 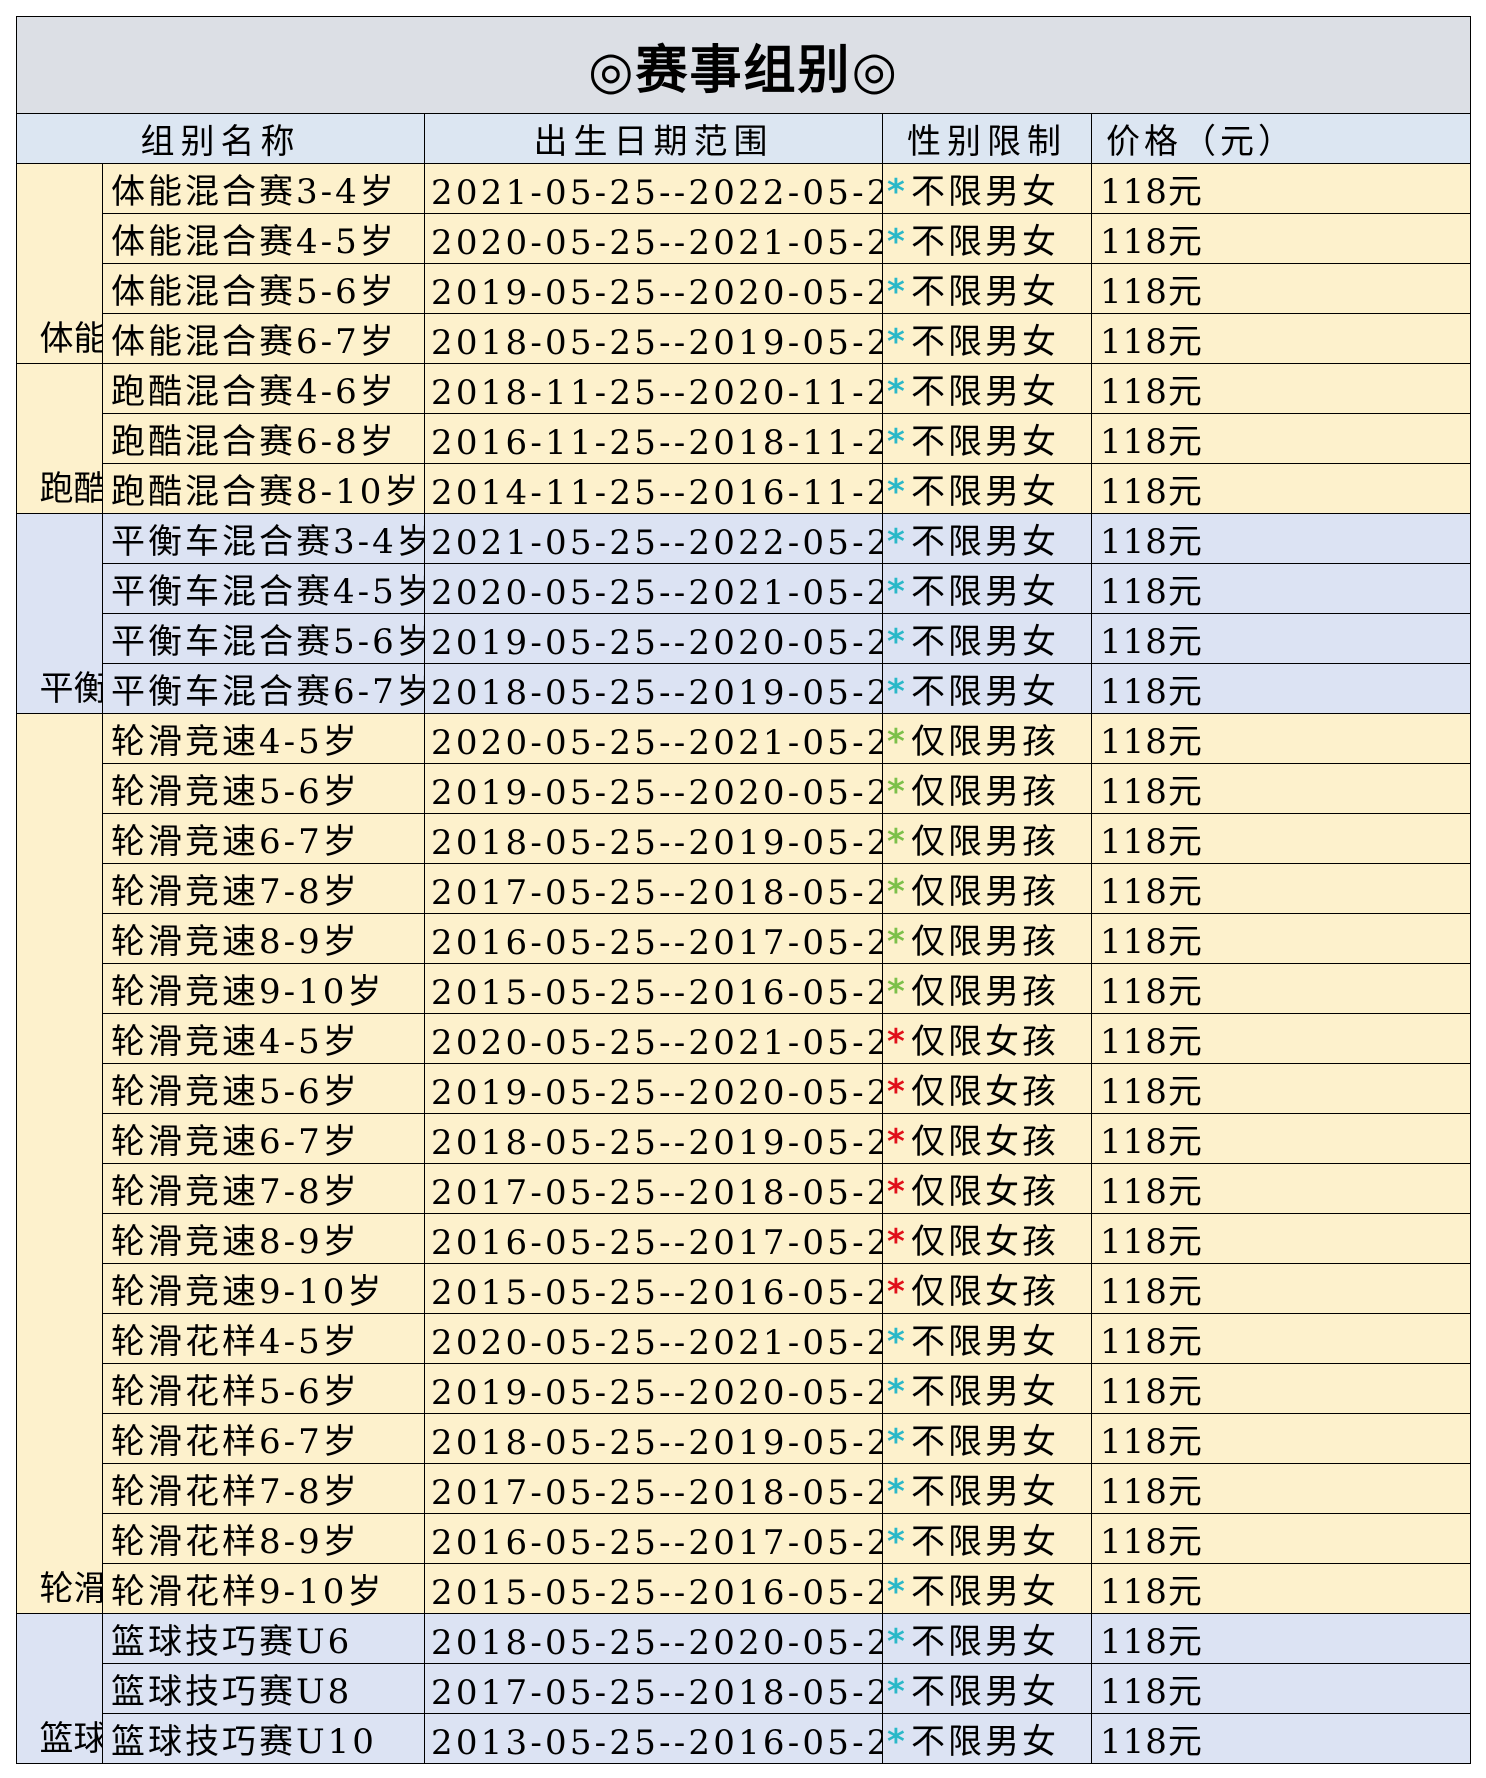 What do you see at coordinates (653, 888) in the screenshot?
I see `birth-range-cell: 2017-05-25--2018-05-24` at bounding box center [653, 888].